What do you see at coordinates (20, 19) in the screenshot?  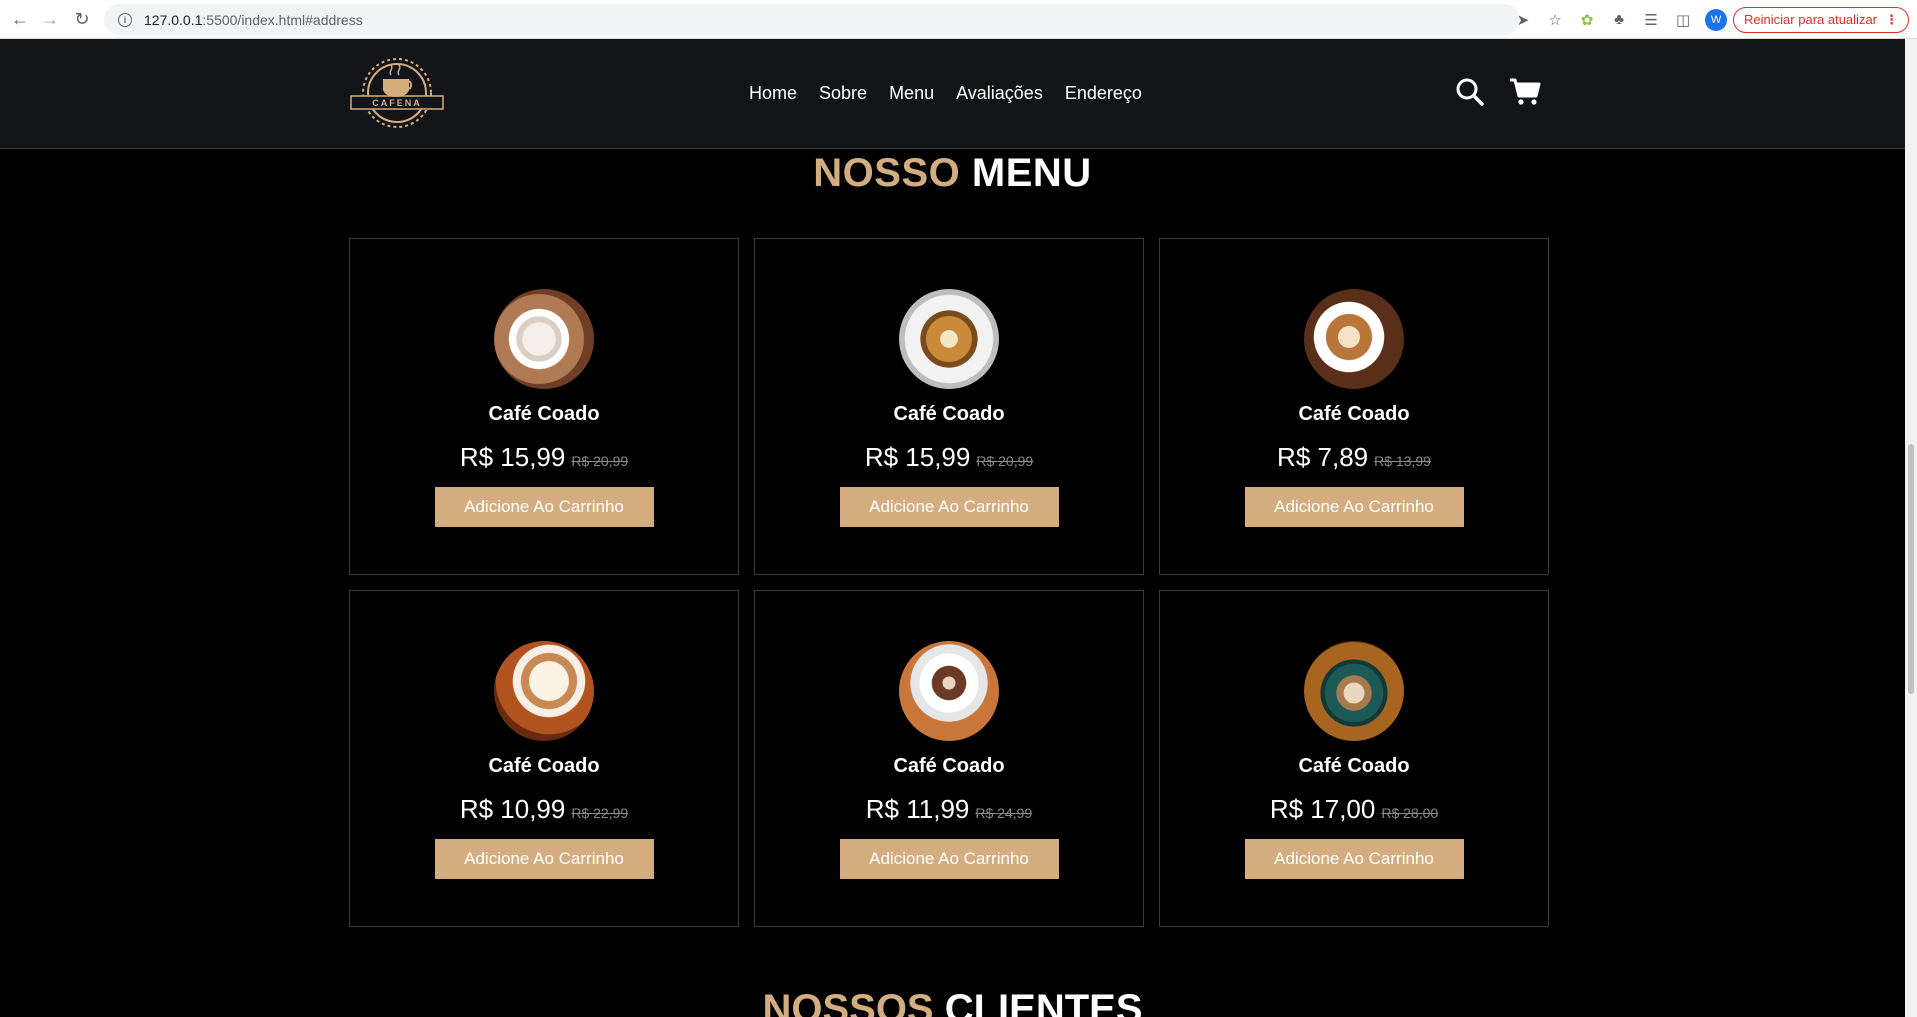 I see `back-arrow-icon: ←` at bounding box center [20, 19].